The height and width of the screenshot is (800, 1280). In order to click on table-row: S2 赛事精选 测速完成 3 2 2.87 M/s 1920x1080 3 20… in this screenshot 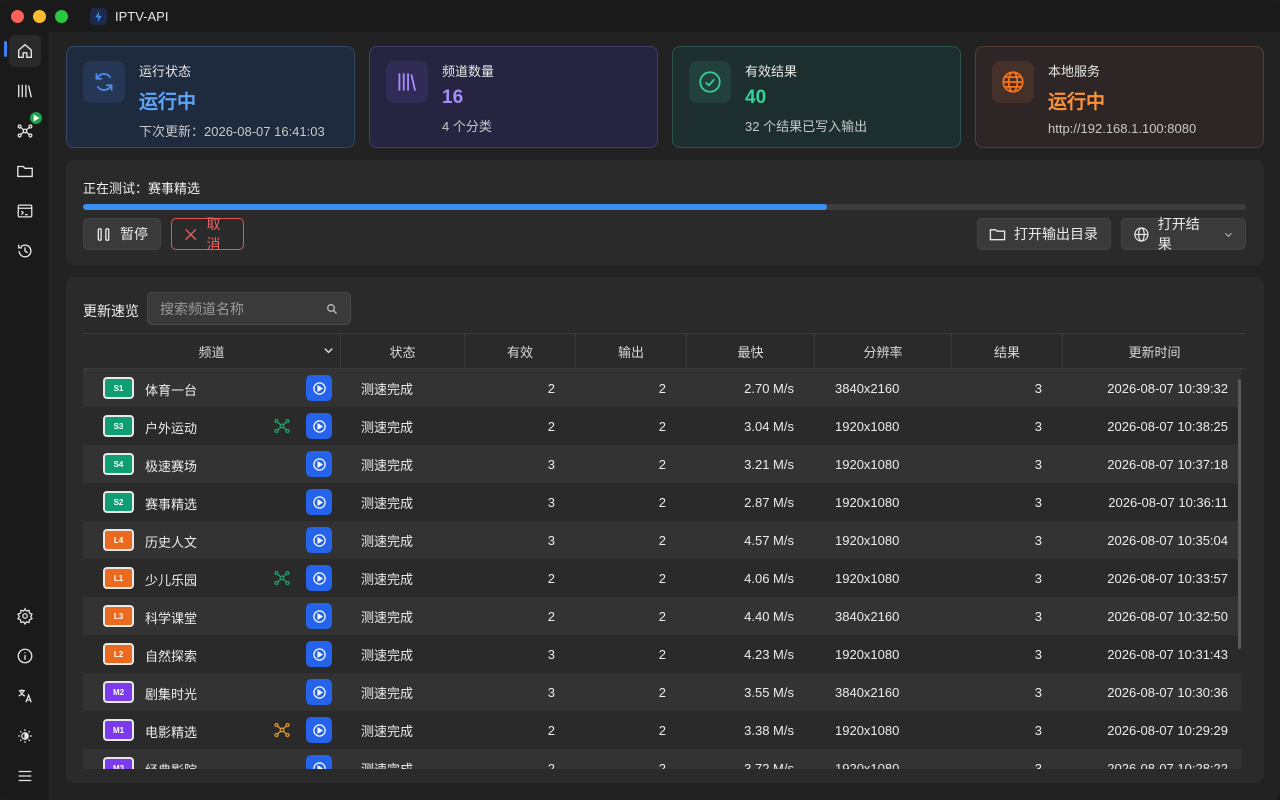, I will do `click(662, 502)`.